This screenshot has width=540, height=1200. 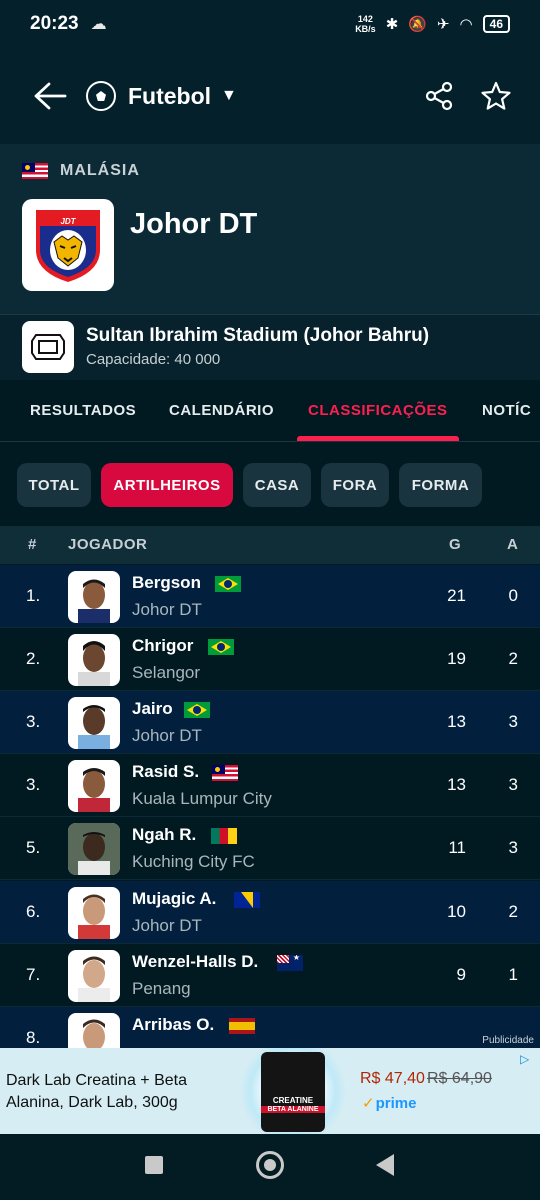 I want to click on ad-label: Publicidade, so click(x=508, y=1040).